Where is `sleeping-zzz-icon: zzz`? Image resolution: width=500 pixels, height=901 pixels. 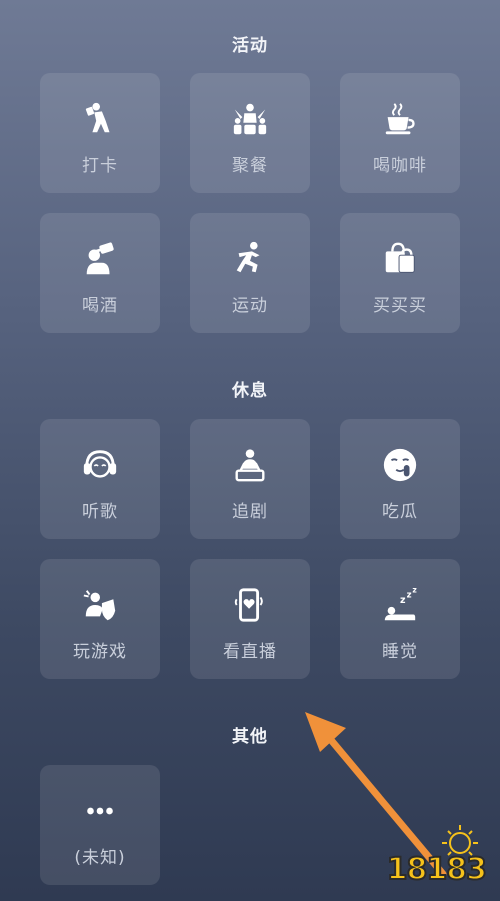 sleeping-zzz-icon: zzz is located at coordinates (400, 605).